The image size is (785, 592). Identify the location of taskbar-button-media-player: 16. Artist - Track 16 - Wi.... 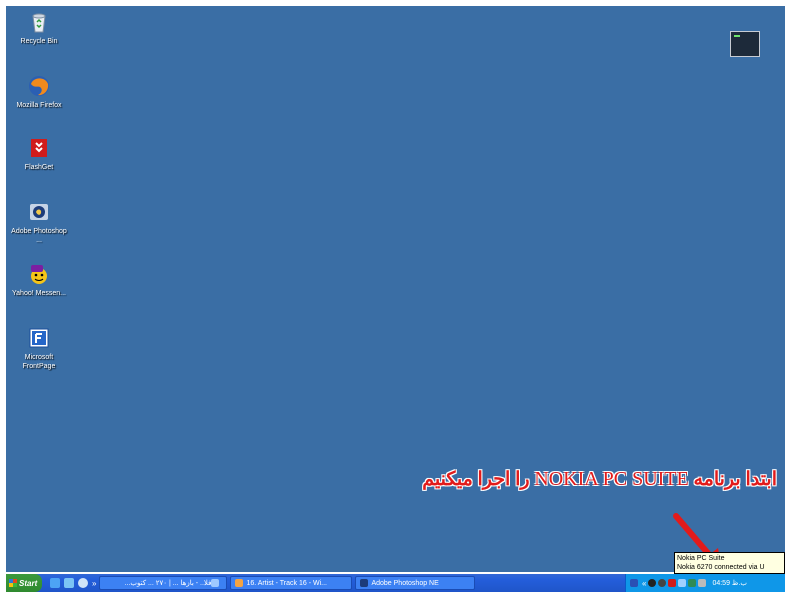
(291, 583).